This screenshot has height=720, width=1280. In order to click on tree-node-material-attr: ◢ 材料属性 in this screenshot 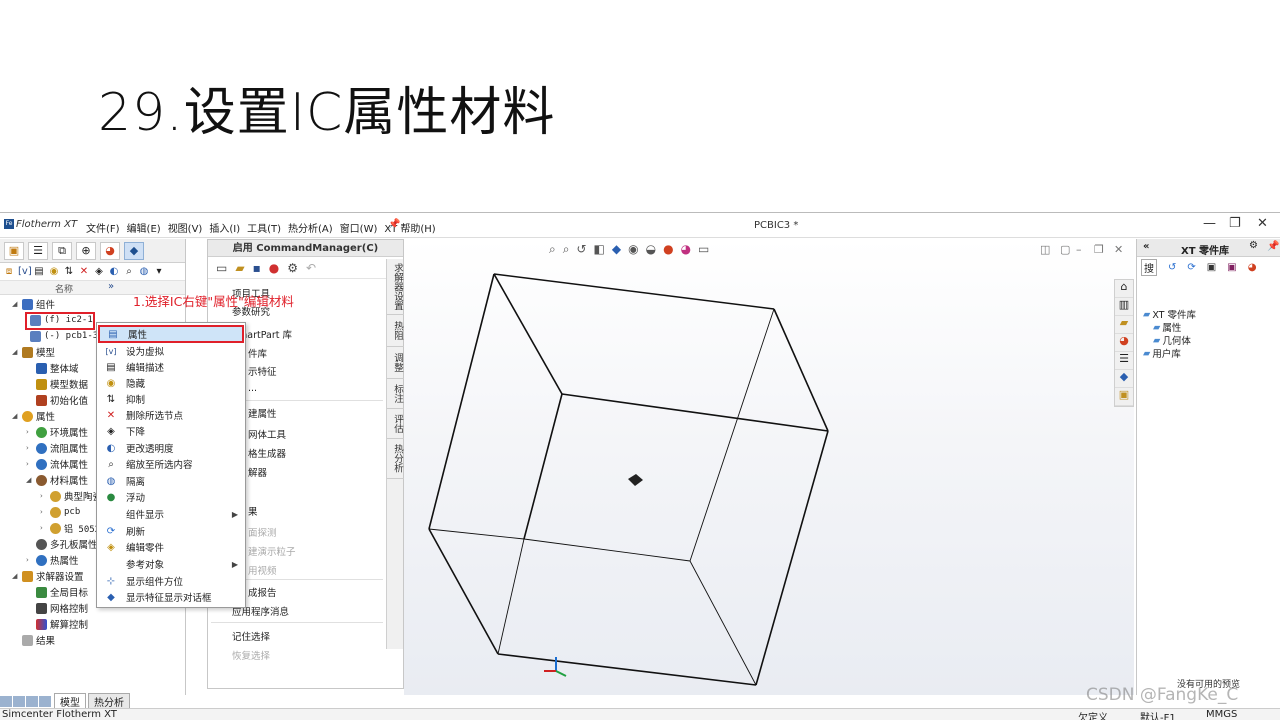, I will do `click(57, 480)`.